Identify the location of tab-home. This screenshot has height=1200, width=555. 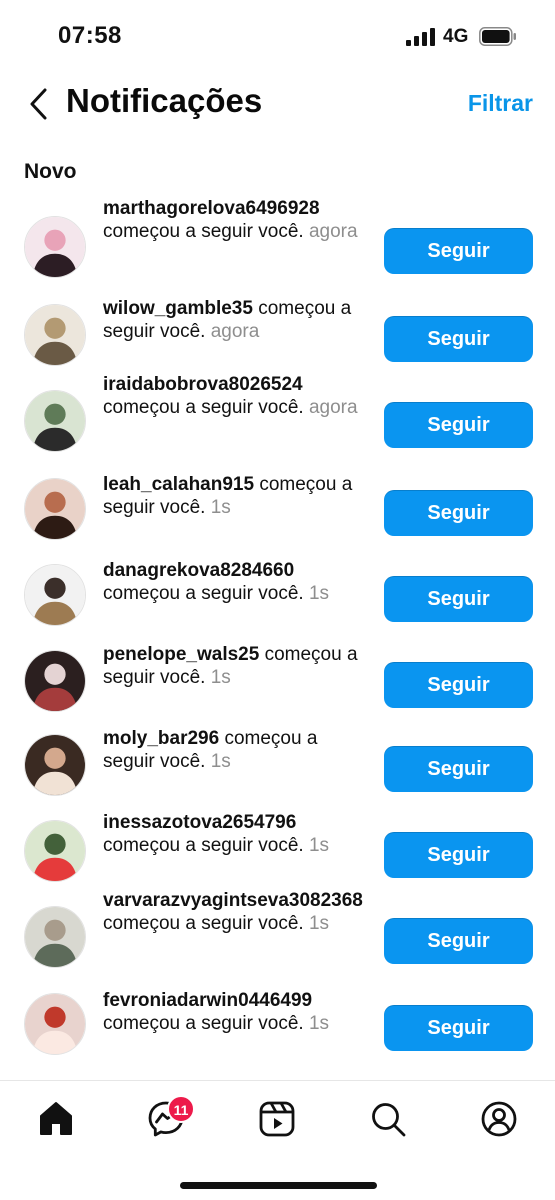
(56, 1119).